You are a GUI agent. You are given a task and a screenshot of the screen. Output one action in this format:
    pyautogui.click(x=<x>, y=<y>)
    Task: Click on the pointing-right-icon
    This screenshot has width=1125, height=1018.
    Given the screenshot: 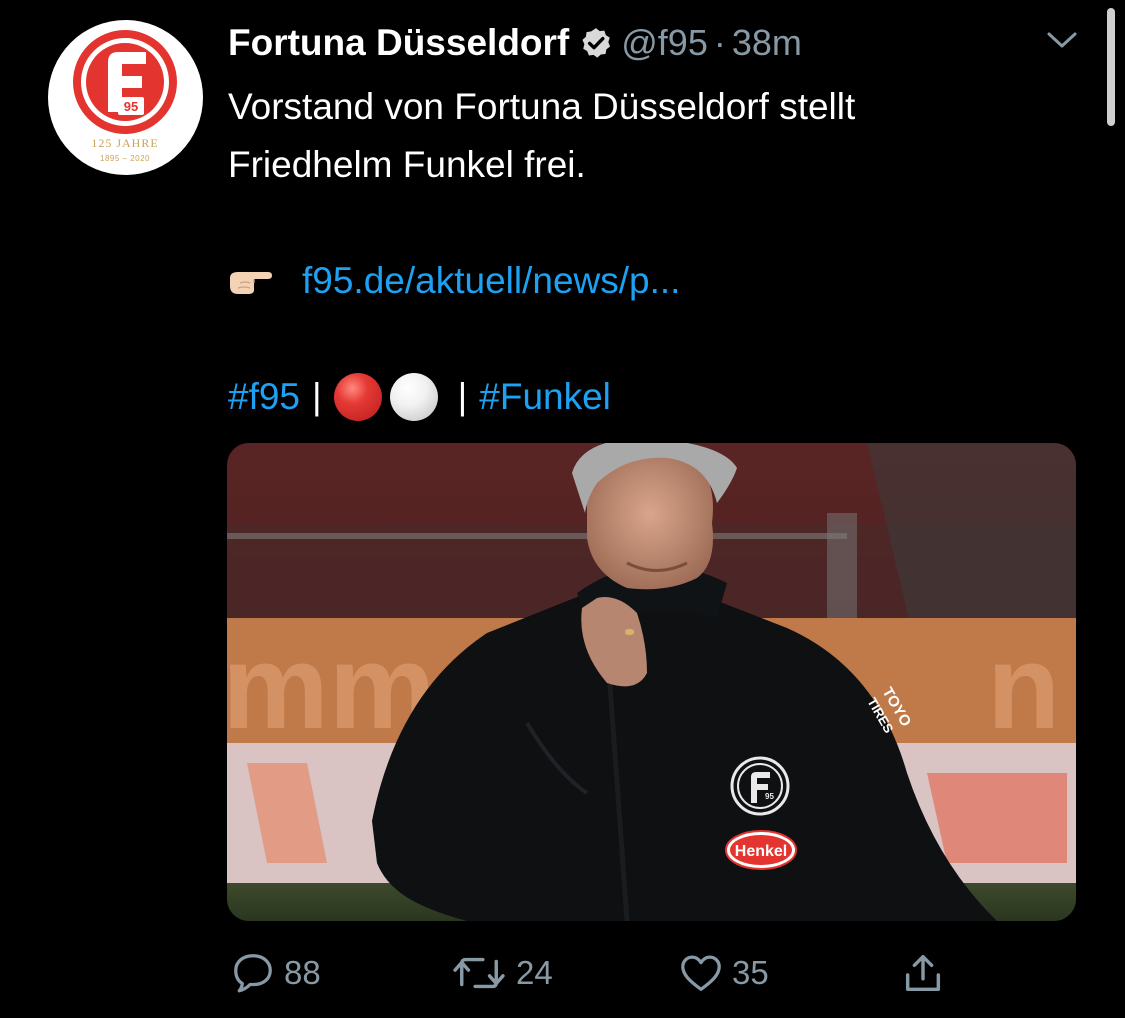 What is the action you would take?
    pyautogui.click(x=250, y=281)
    